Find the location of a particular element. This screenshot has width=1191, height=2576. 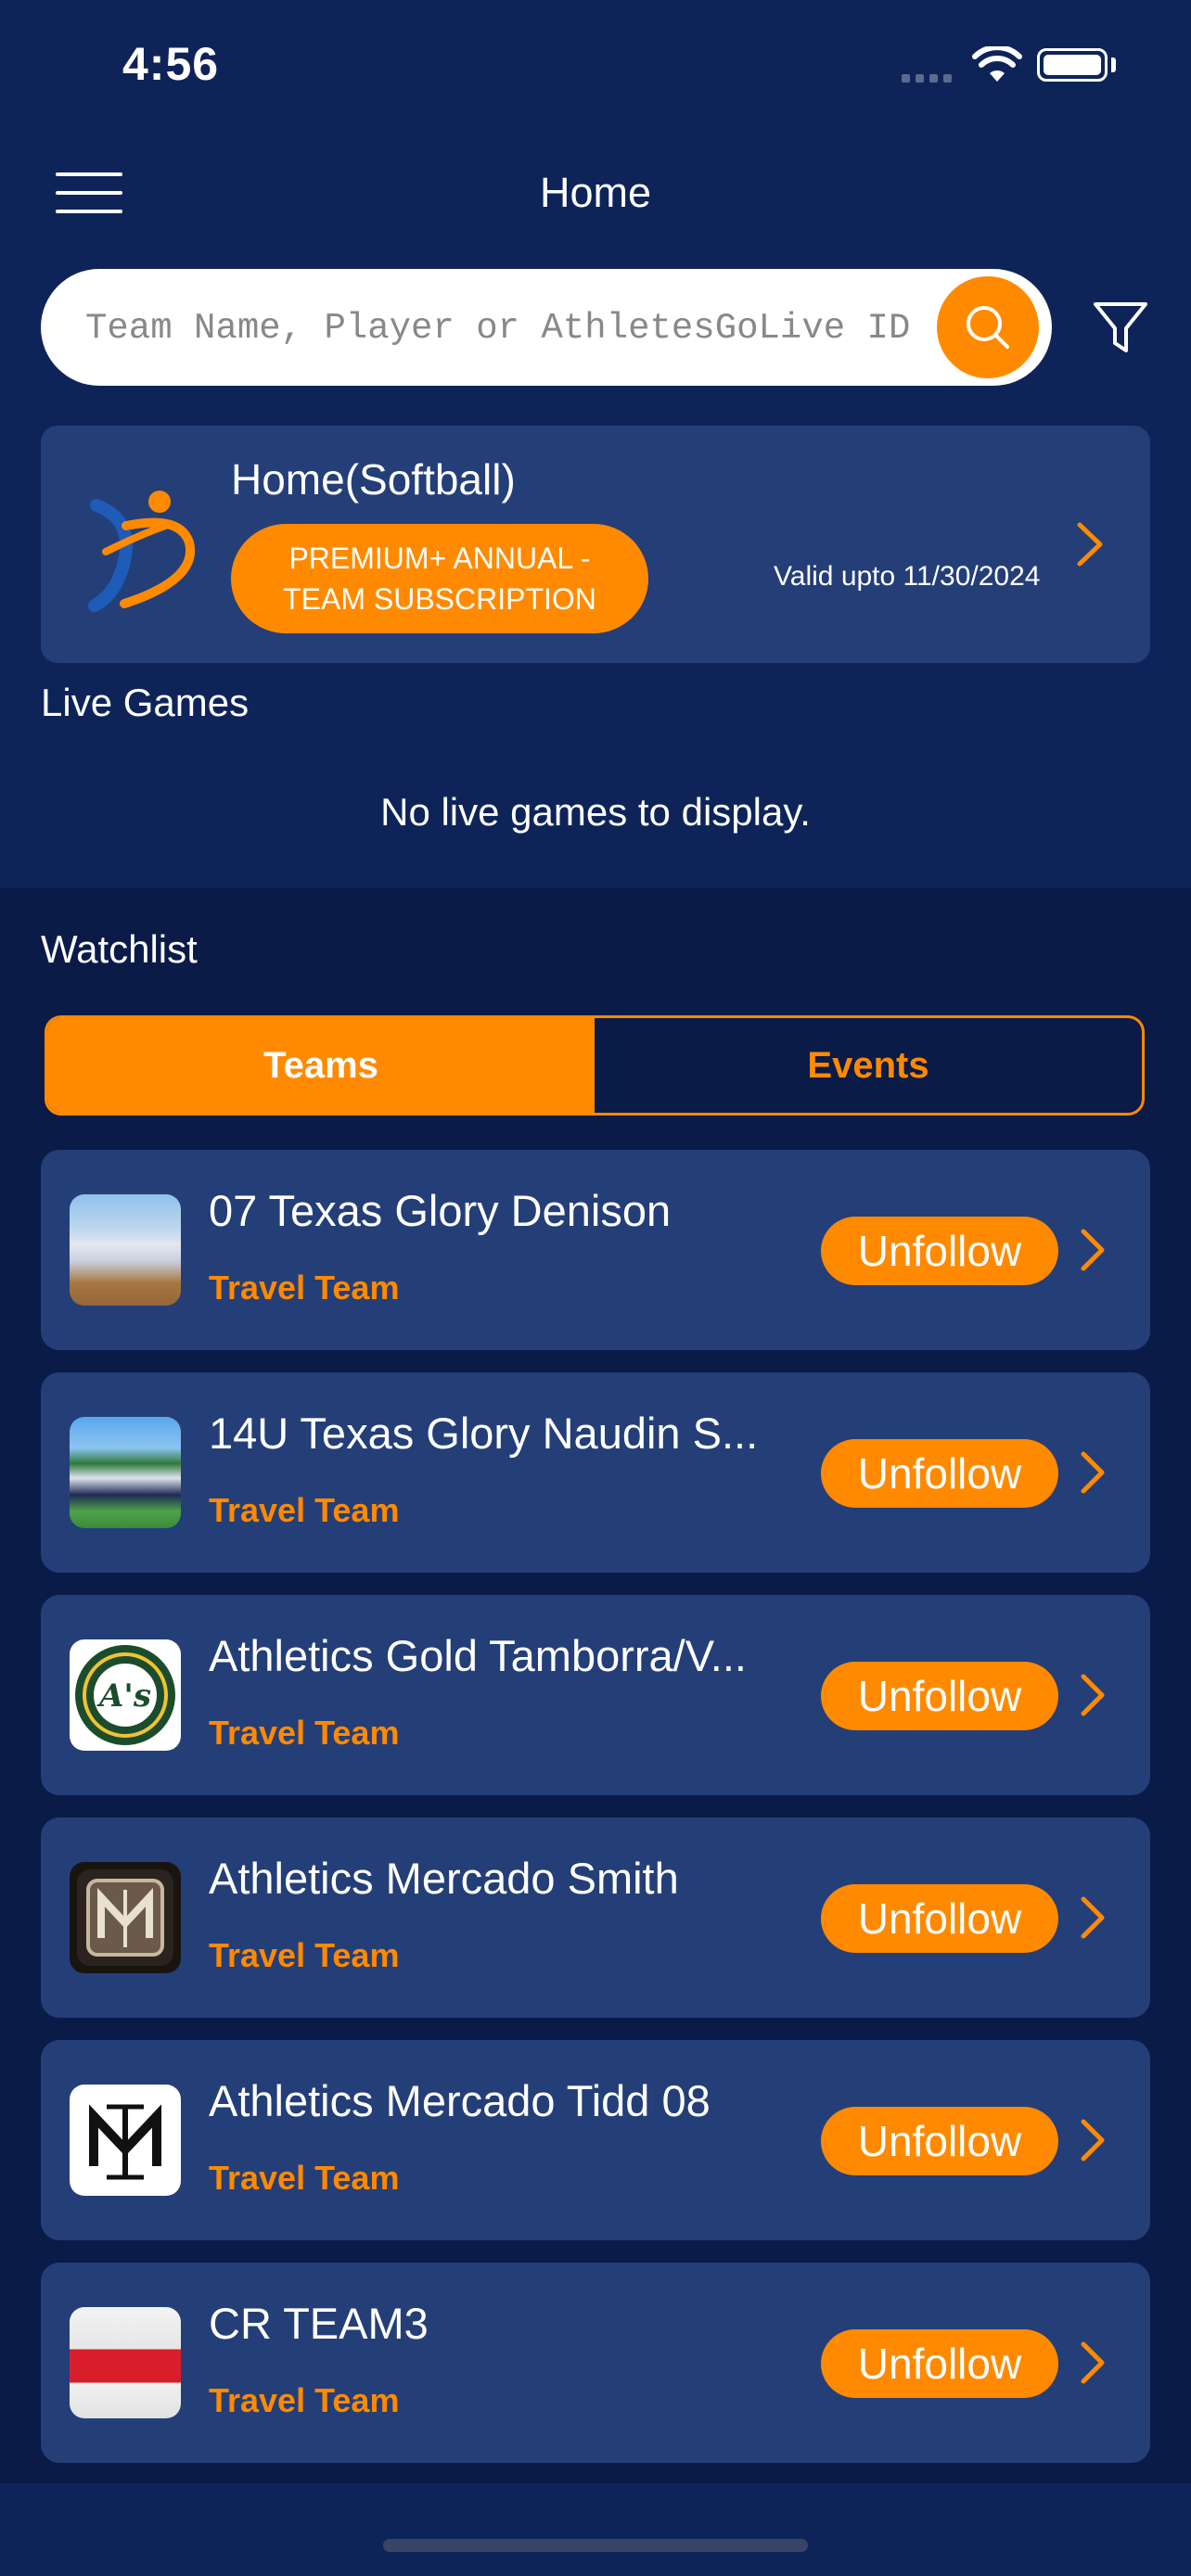

status-time: 4:56 is located at coordinates (171, 64).